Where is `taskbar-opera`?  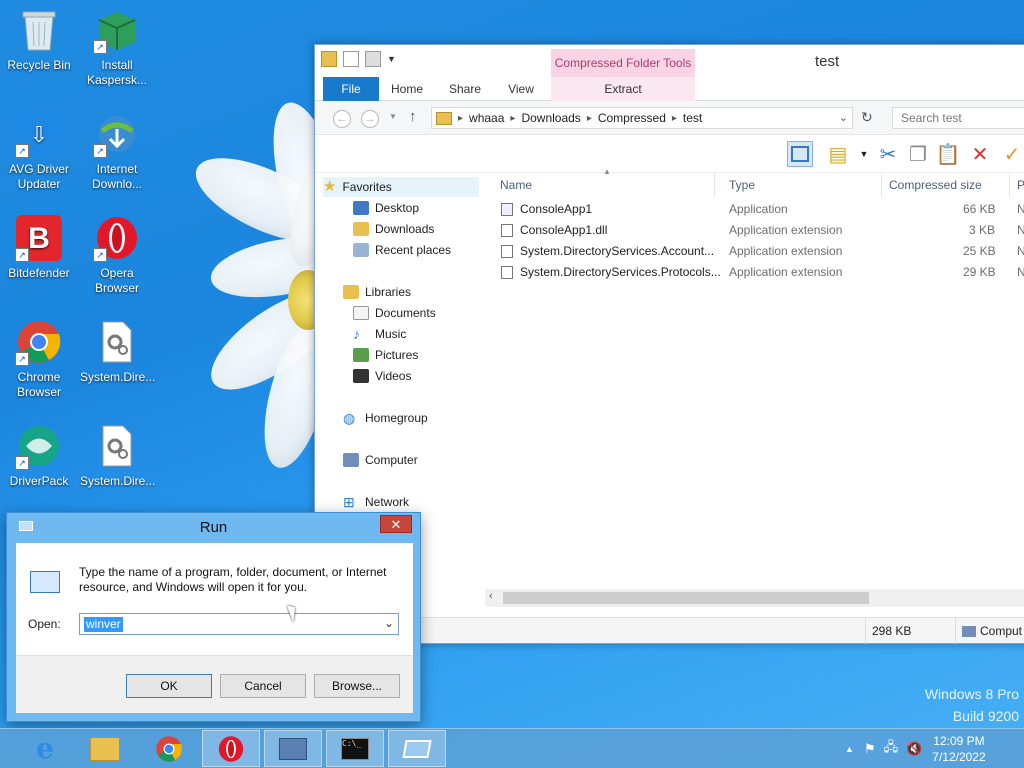 taskbar-opera is located at coordinates (231, 748).